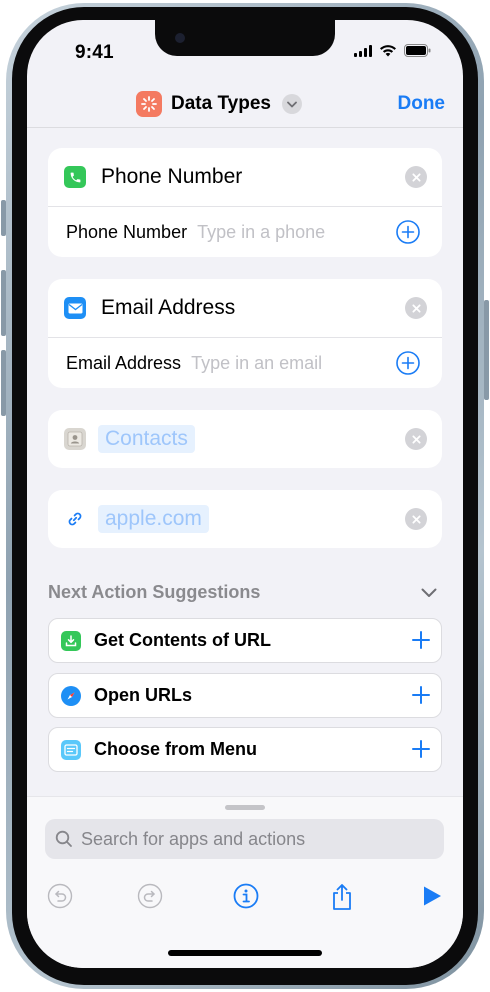 This screenshot has width=490, height=992. Describe the element at coordinates (182, 640) in the screenshot. I see `suggestion-label: Get Contents of URL` at that location.